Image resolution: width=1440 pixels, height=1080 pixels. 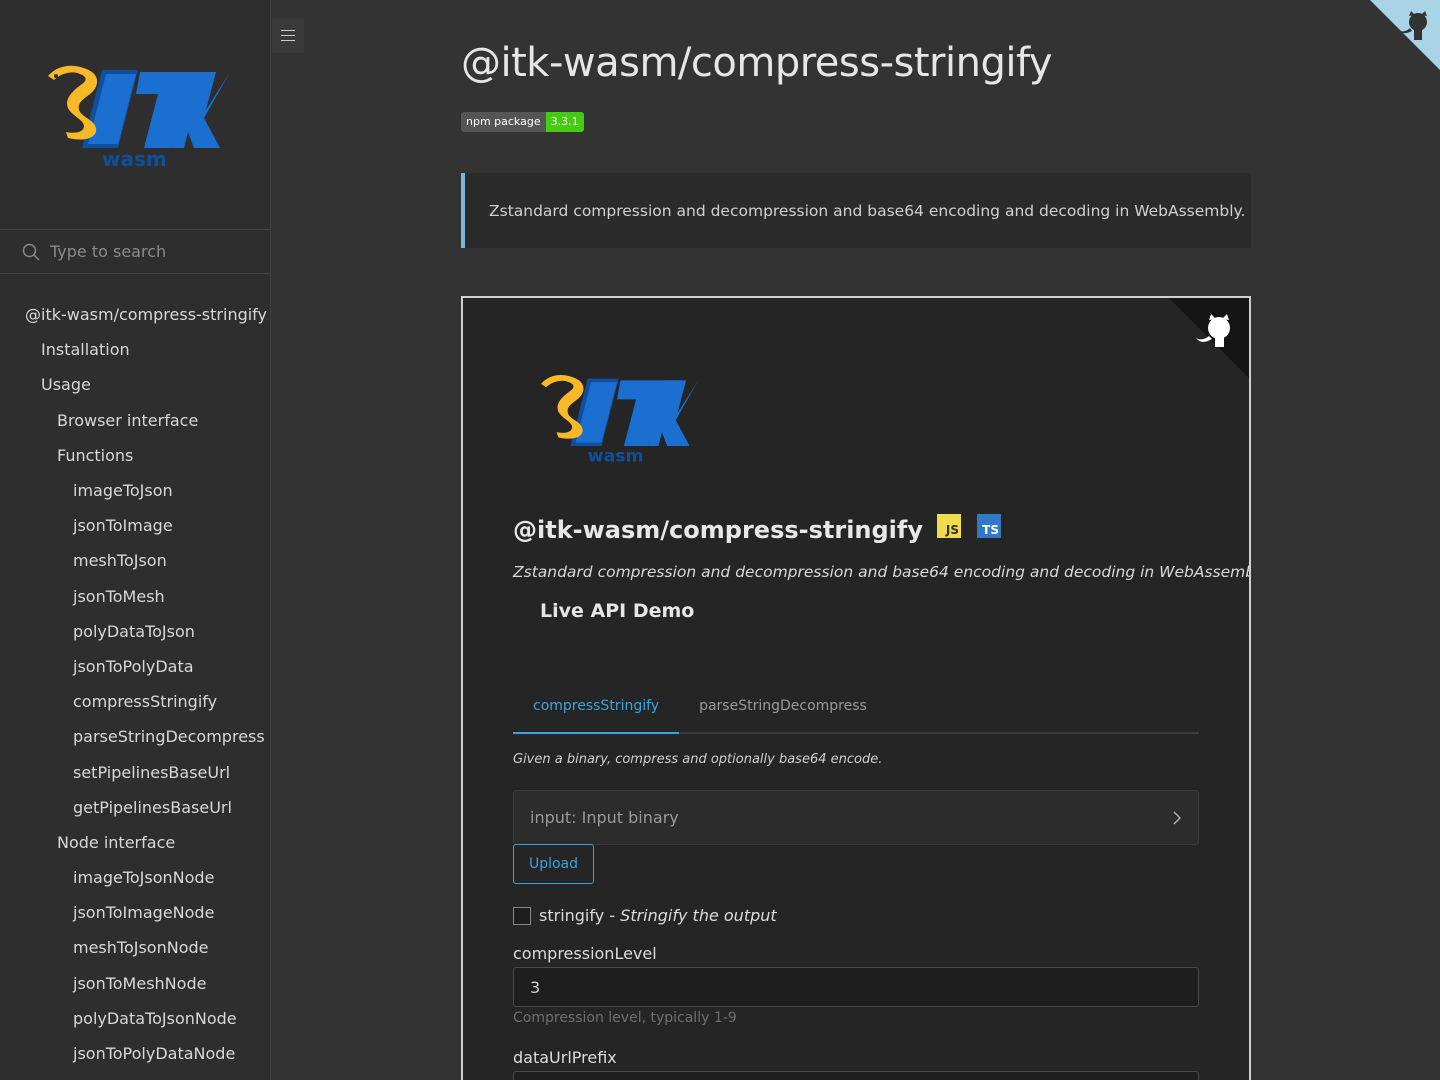 What do you see at coordinates (135, 490) in the screenshot?
I see `sidebar-item: imageToJson` at bounding box center [135, 490].